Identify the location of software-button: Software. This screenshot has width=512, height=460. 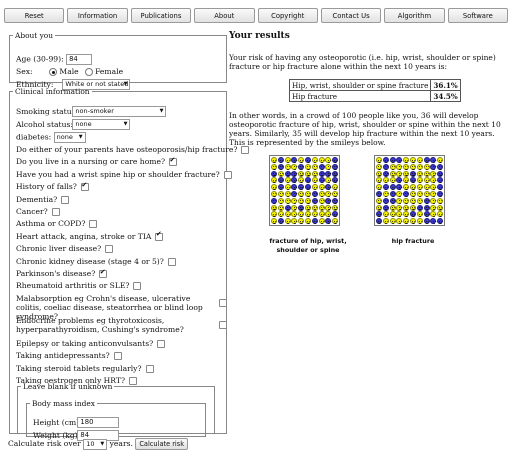
(477, 15).